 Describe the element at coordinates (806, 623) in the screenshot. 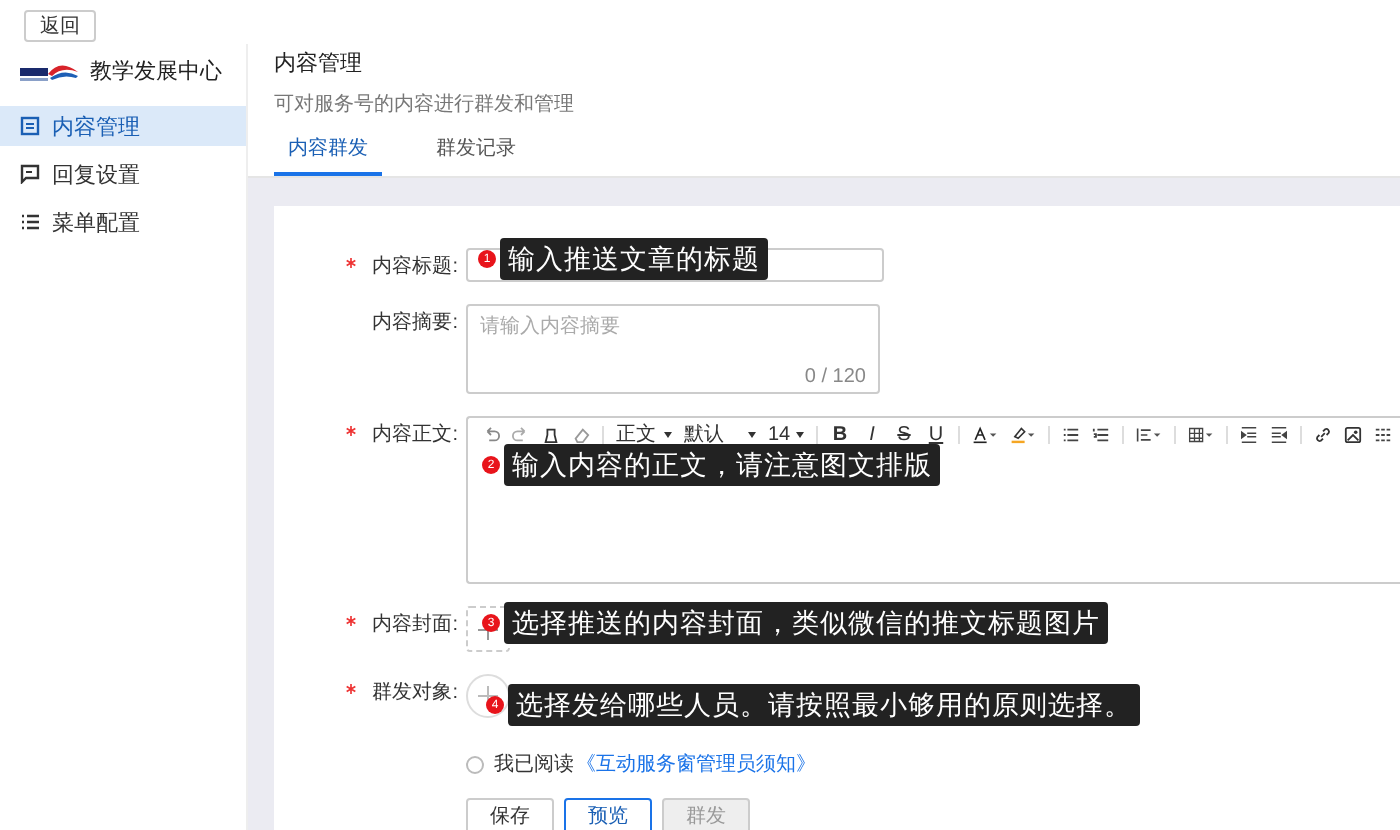

I see `tooltip: 选择推送的内容封面，类似微信的推文标题图片` at that location.